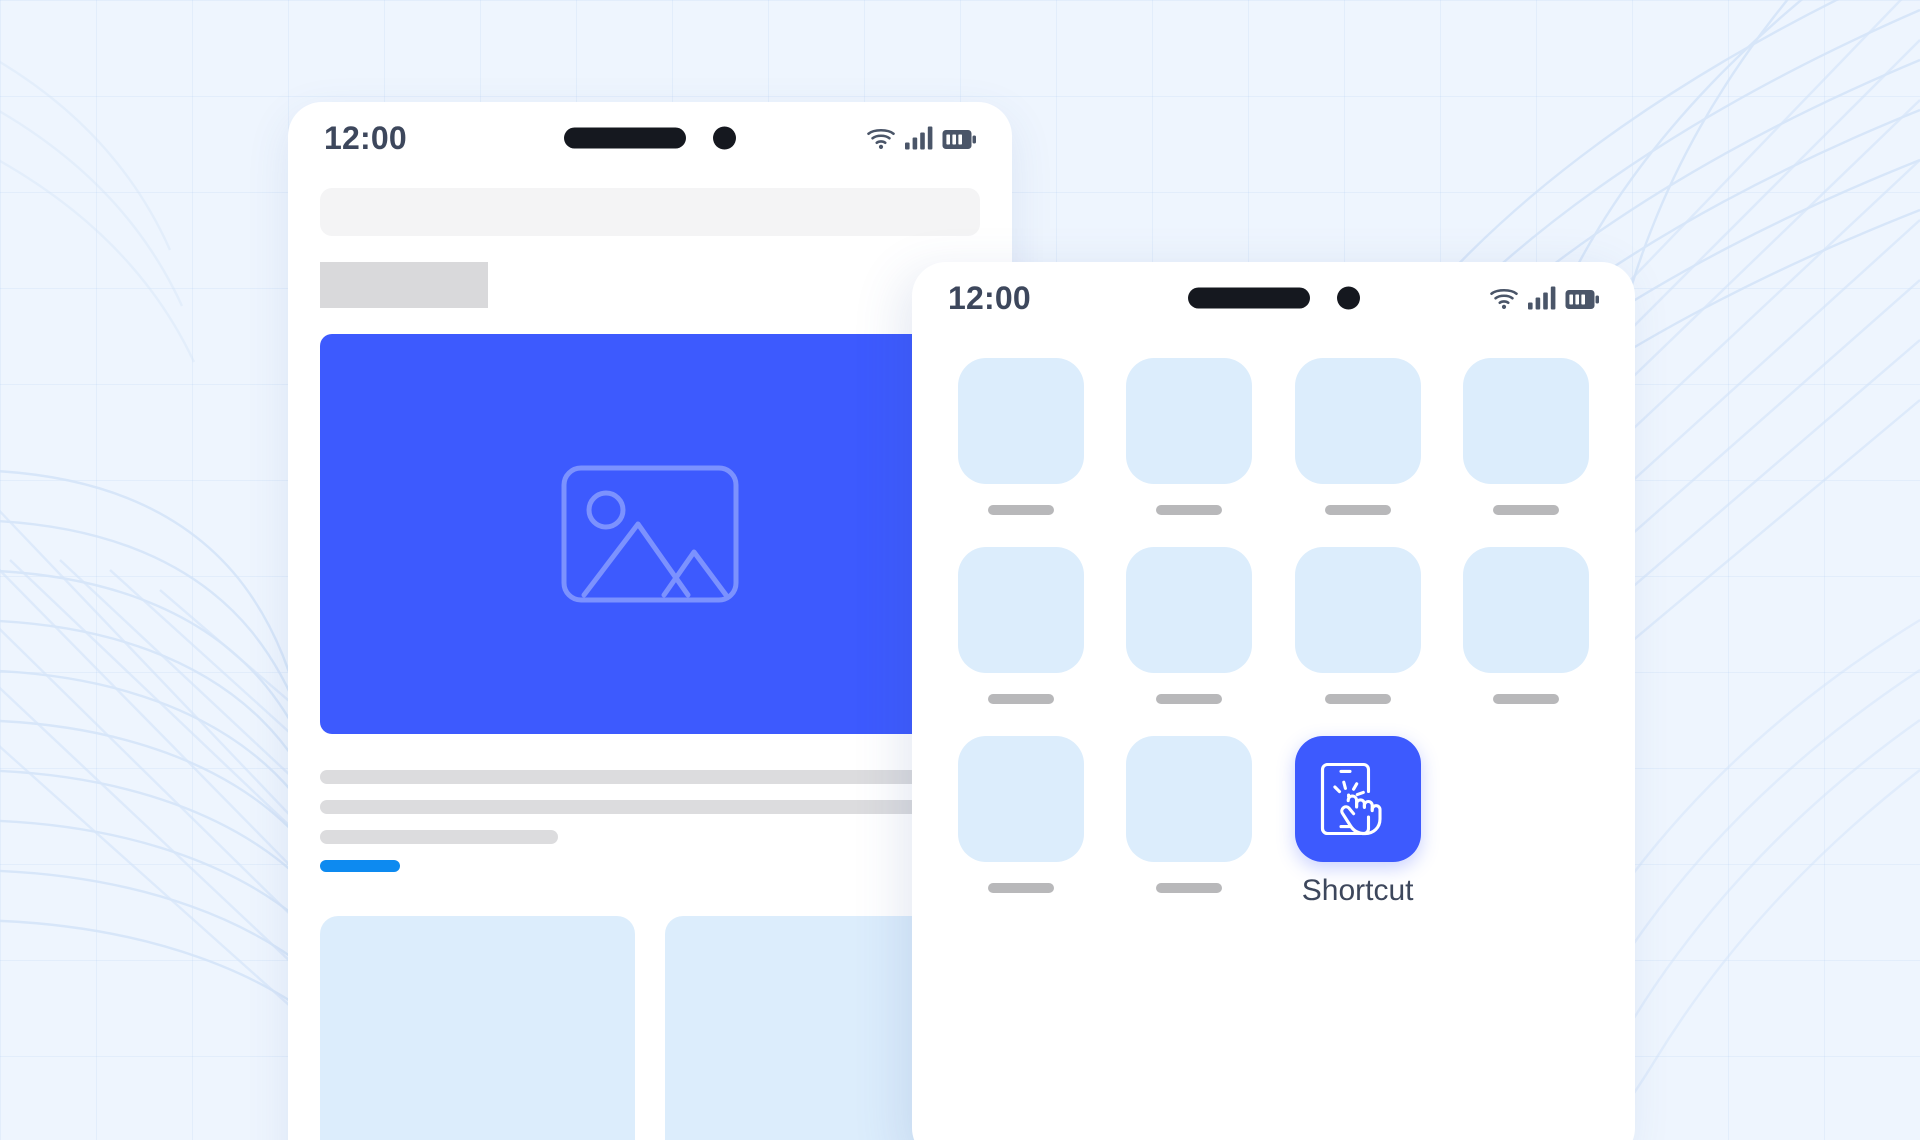 The image size is (1920, 1140). I want to click on front-notch-group, so click(1273, 298).